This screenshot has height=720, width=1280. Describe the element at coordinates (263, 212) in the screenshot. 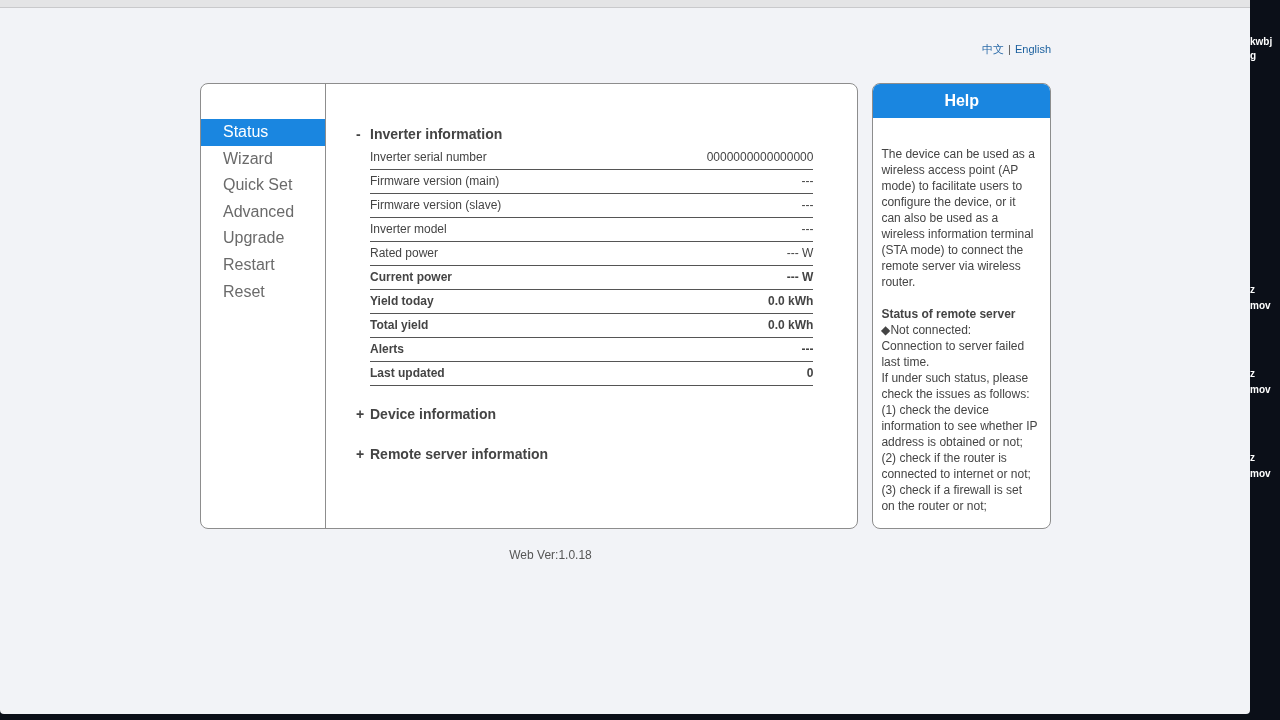

I see `sidebar-item: Advanced` at that location.